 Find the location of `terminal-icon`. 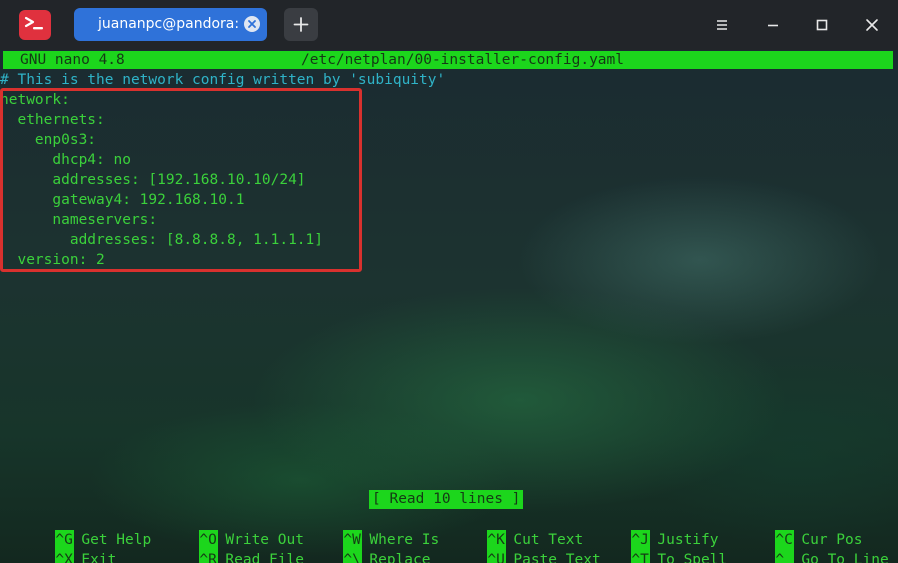

terminal-icon is located at coordinates (35, 25).